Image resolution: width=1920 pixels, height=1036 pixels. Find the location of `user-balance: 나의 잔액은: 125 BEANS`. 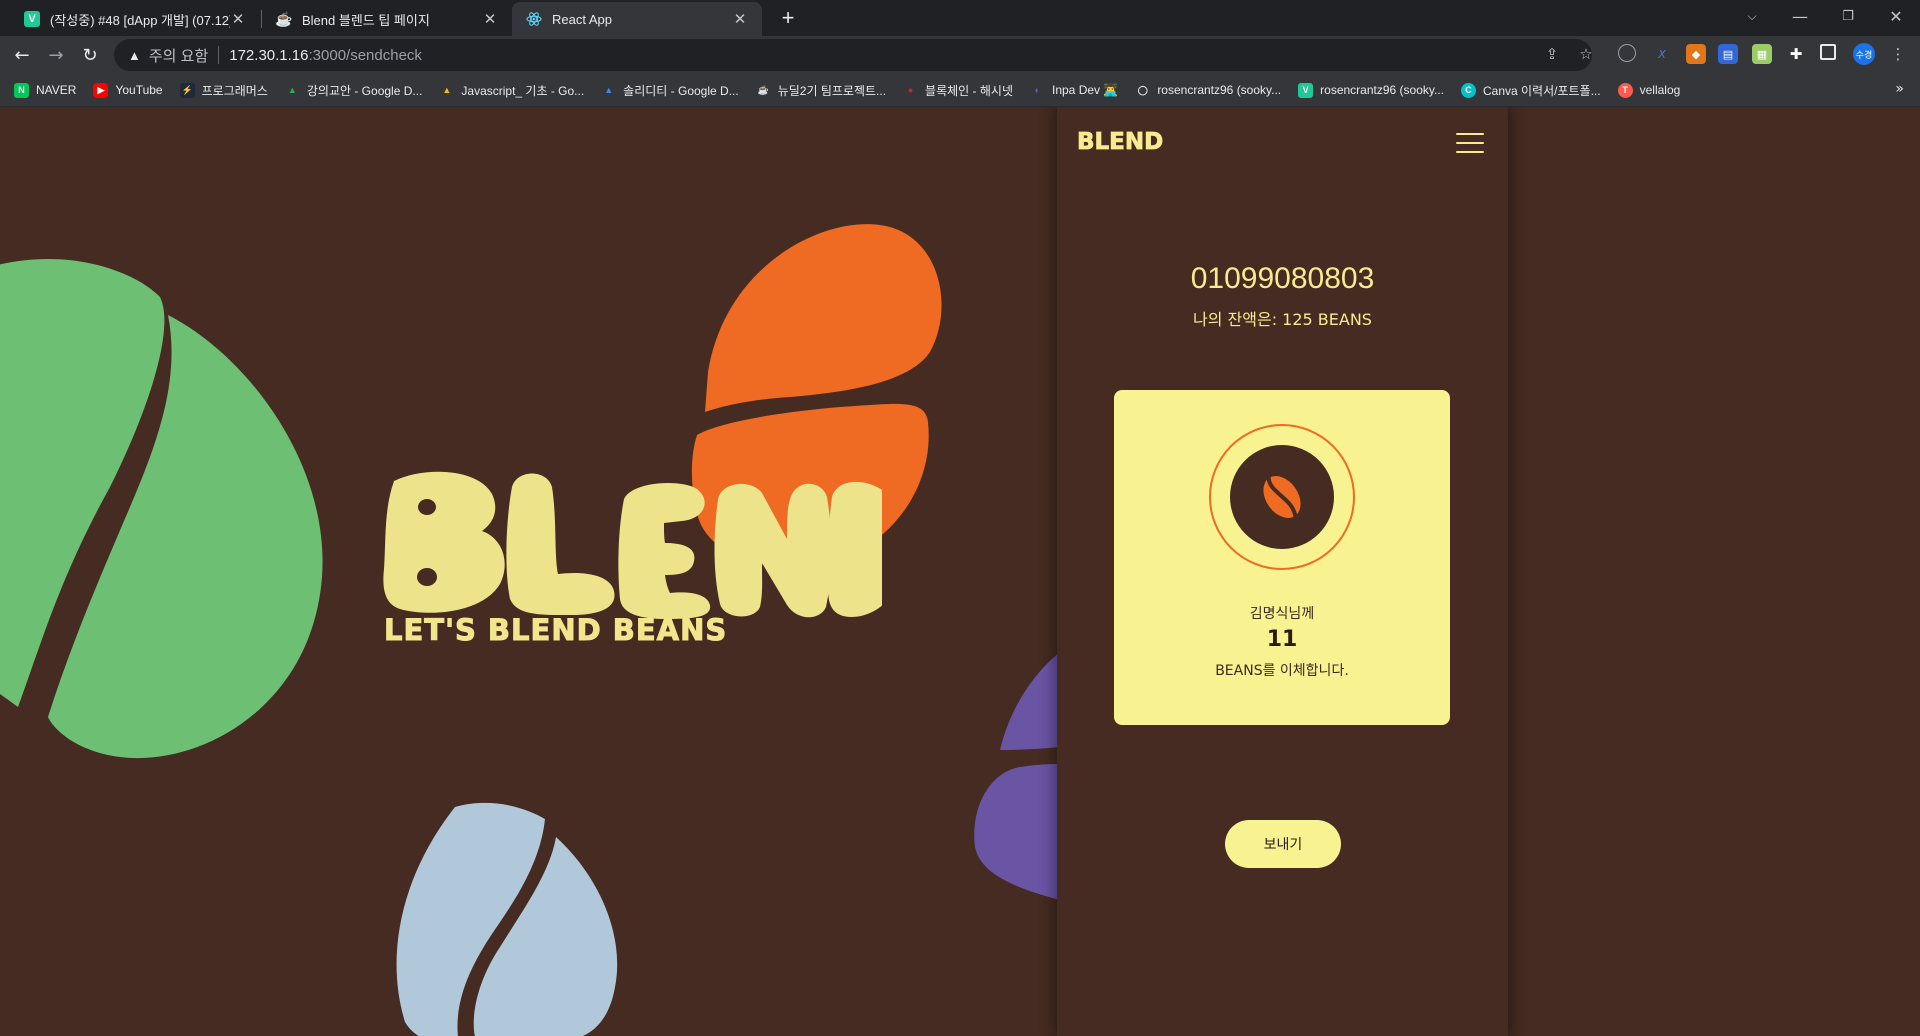

user-balance: 나의 잔액은: 125 BEANS is located at coordinates (1282, 319).